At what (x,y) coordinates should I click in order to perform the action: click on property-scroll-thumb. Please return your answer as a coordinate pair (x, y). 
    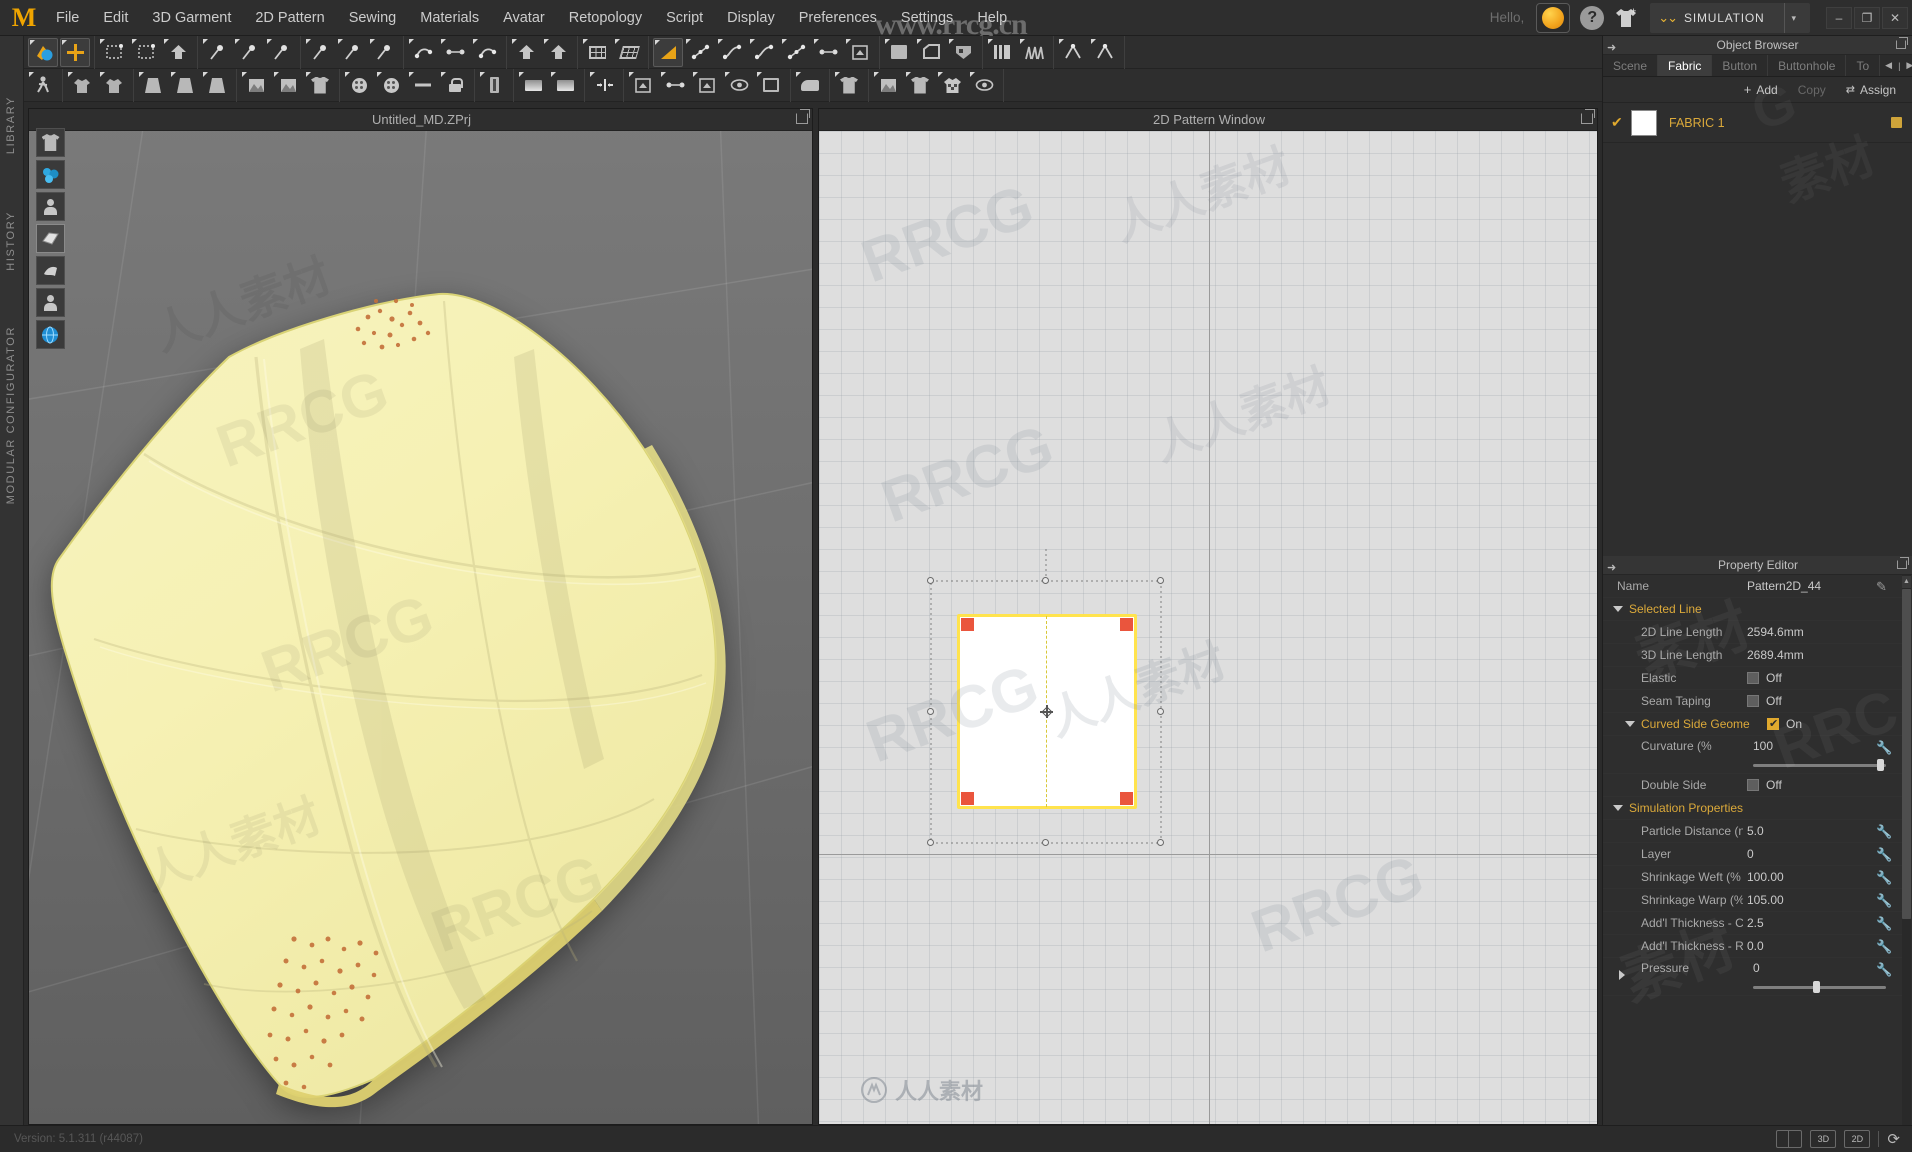
    Looking at the image, I should click on (1906, 754).